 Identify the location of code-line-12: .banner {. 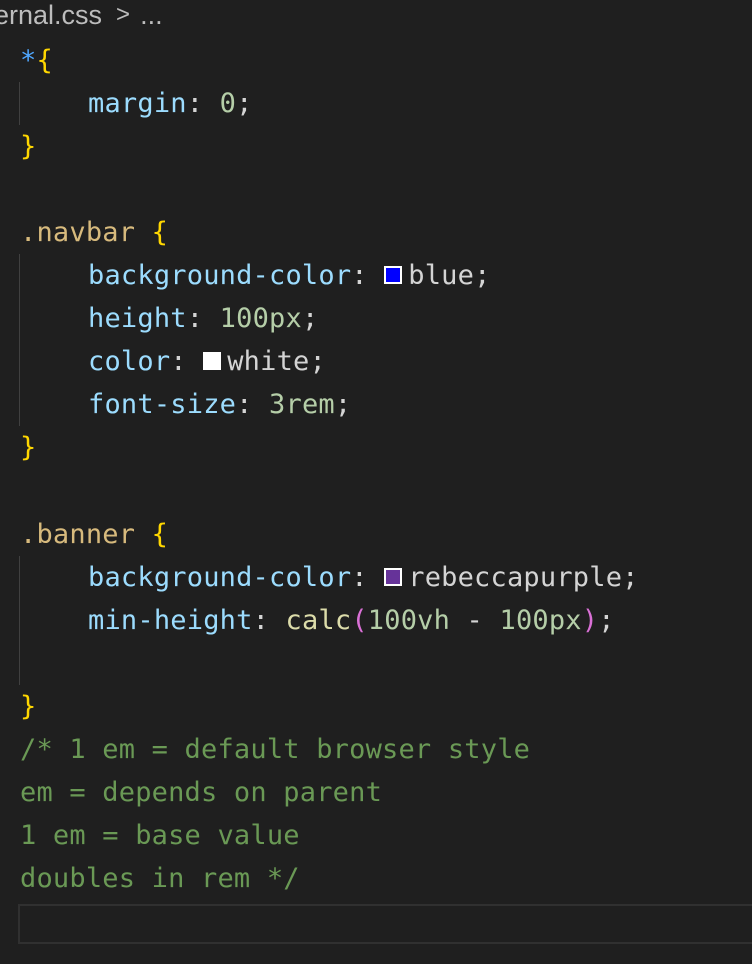
(94, 534).